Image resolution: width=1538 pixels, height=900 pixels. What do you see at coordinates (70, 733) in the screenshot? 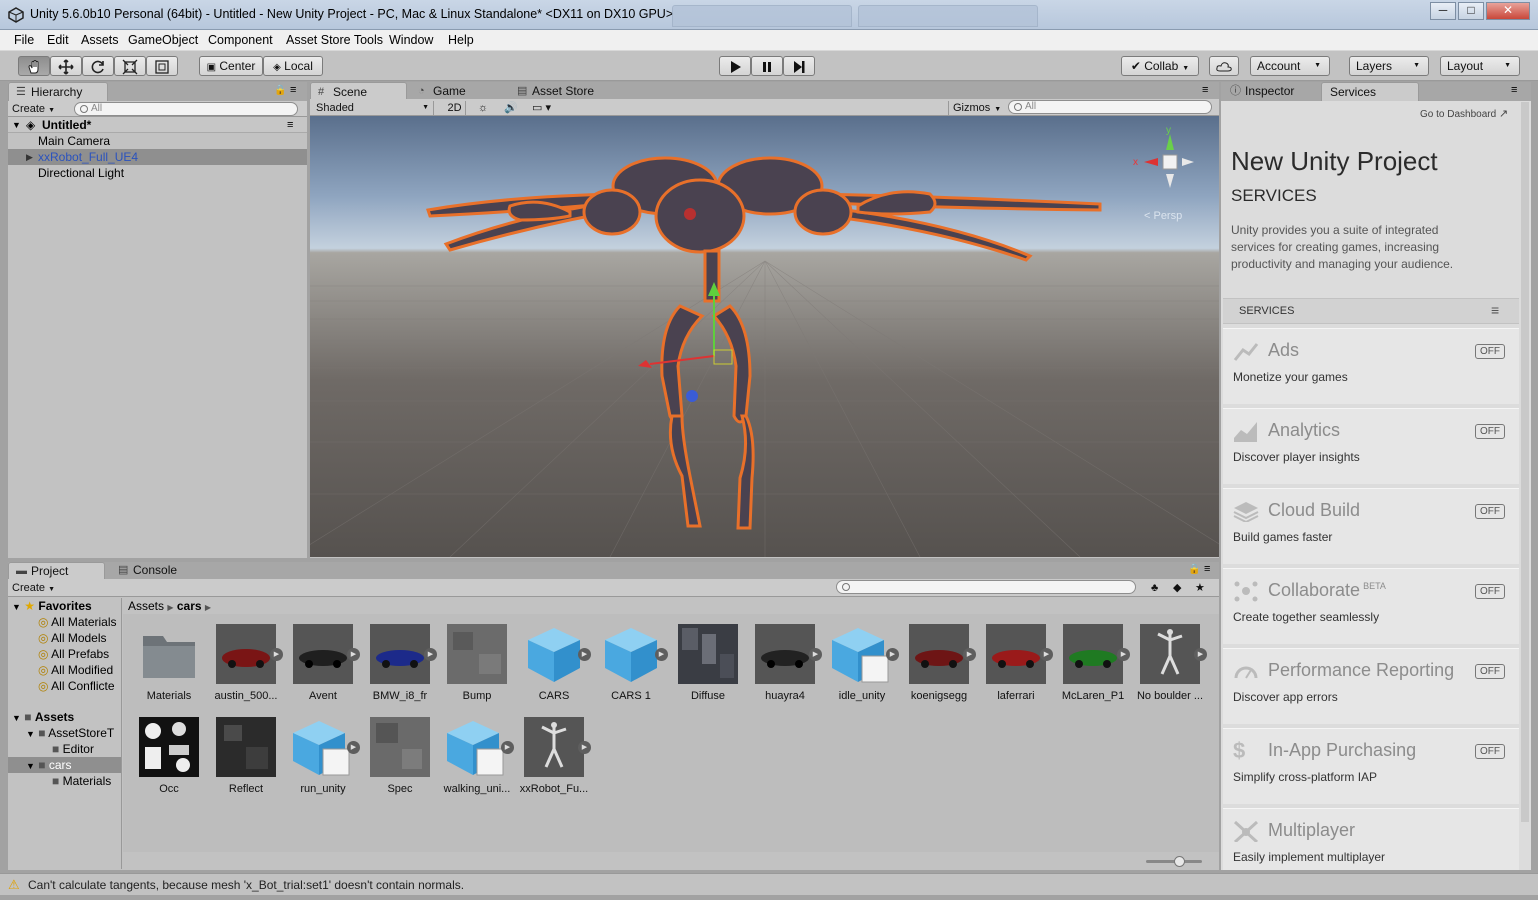
I see `tree-folder: ▼ ■ AssetStoreT` at bounding box center [70, 733].